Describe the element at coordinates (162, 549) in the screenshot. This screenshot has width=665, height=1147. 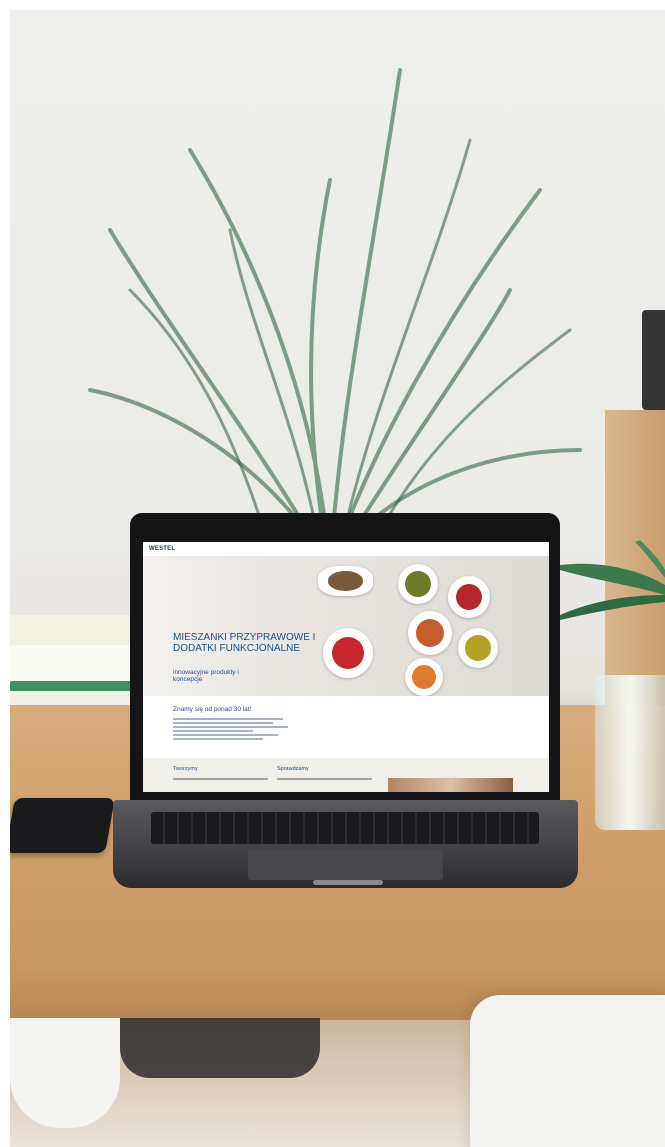
I see `site-logo: WESTEL` at that location.